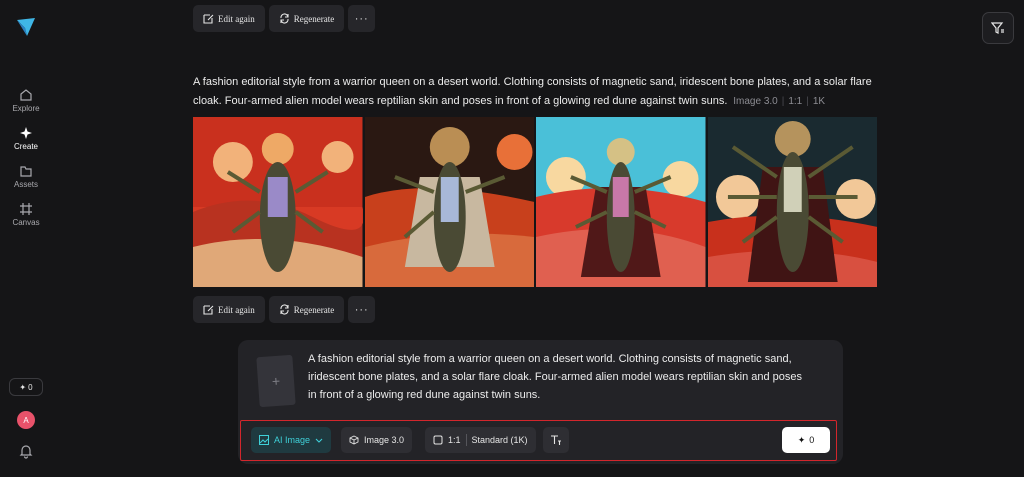 The image size is (1024, 477). I want to click on sidebar-item-label: Explore, so click(26, 108).